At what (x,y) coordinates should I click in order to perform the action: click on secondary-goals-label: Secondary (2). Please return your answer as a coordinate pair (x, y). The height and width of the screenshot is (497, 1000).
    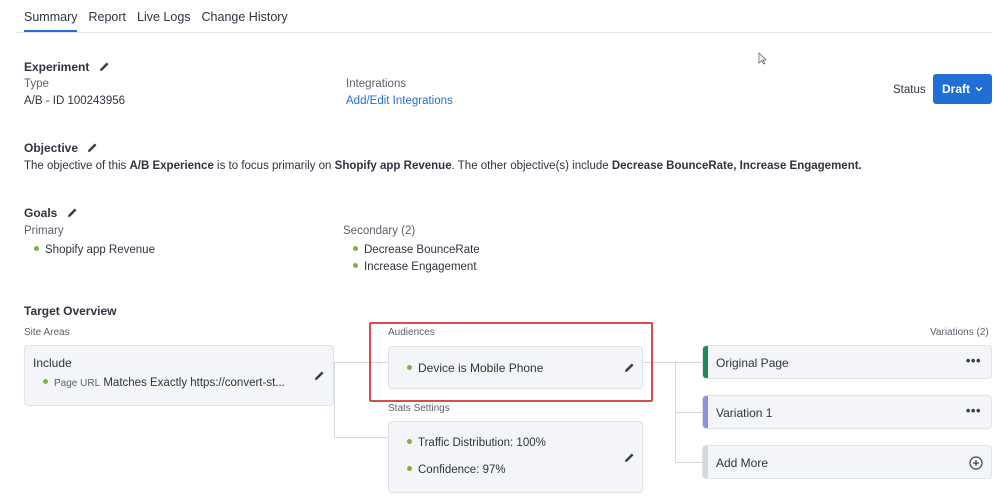
    Looking at the image, I should click on (379, 231).